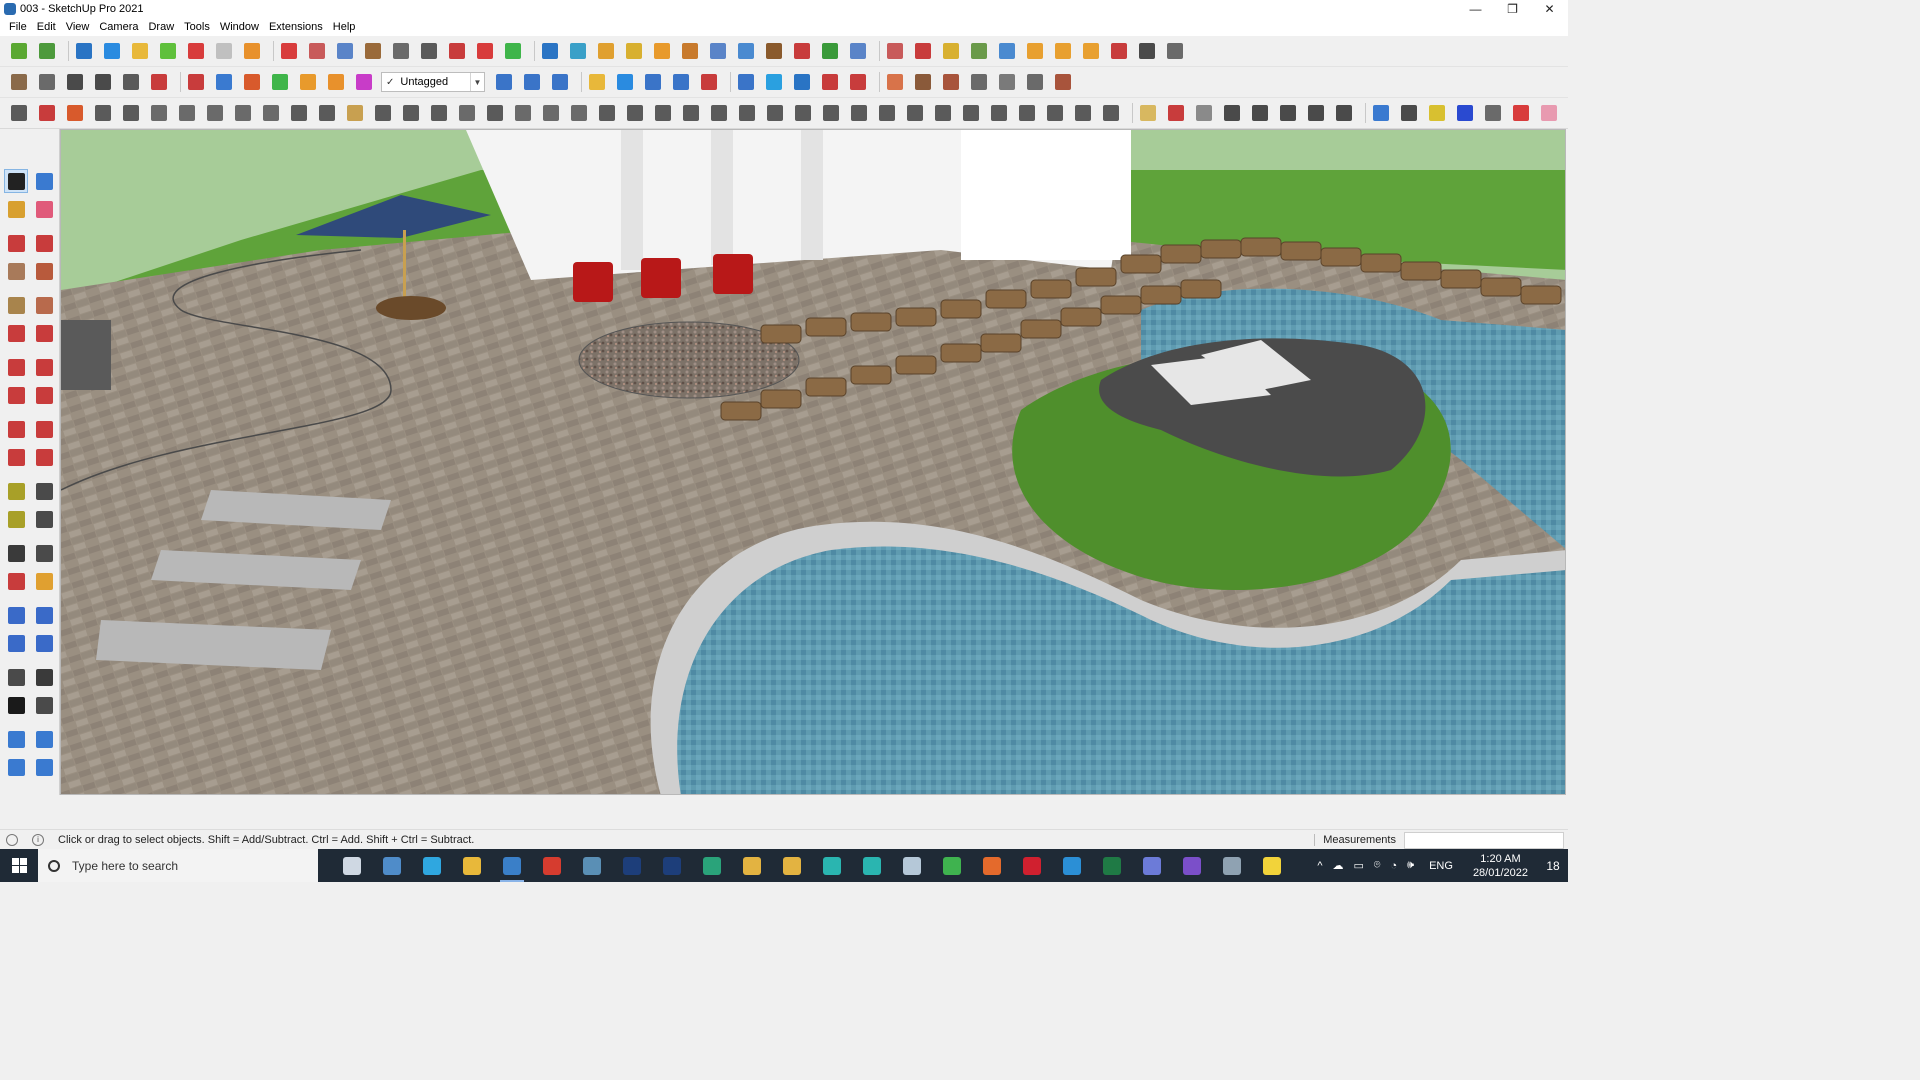 This screenshot has width=1920, height=1080. I want to click on taskbar-search: Type here to search, so click(178, 865).